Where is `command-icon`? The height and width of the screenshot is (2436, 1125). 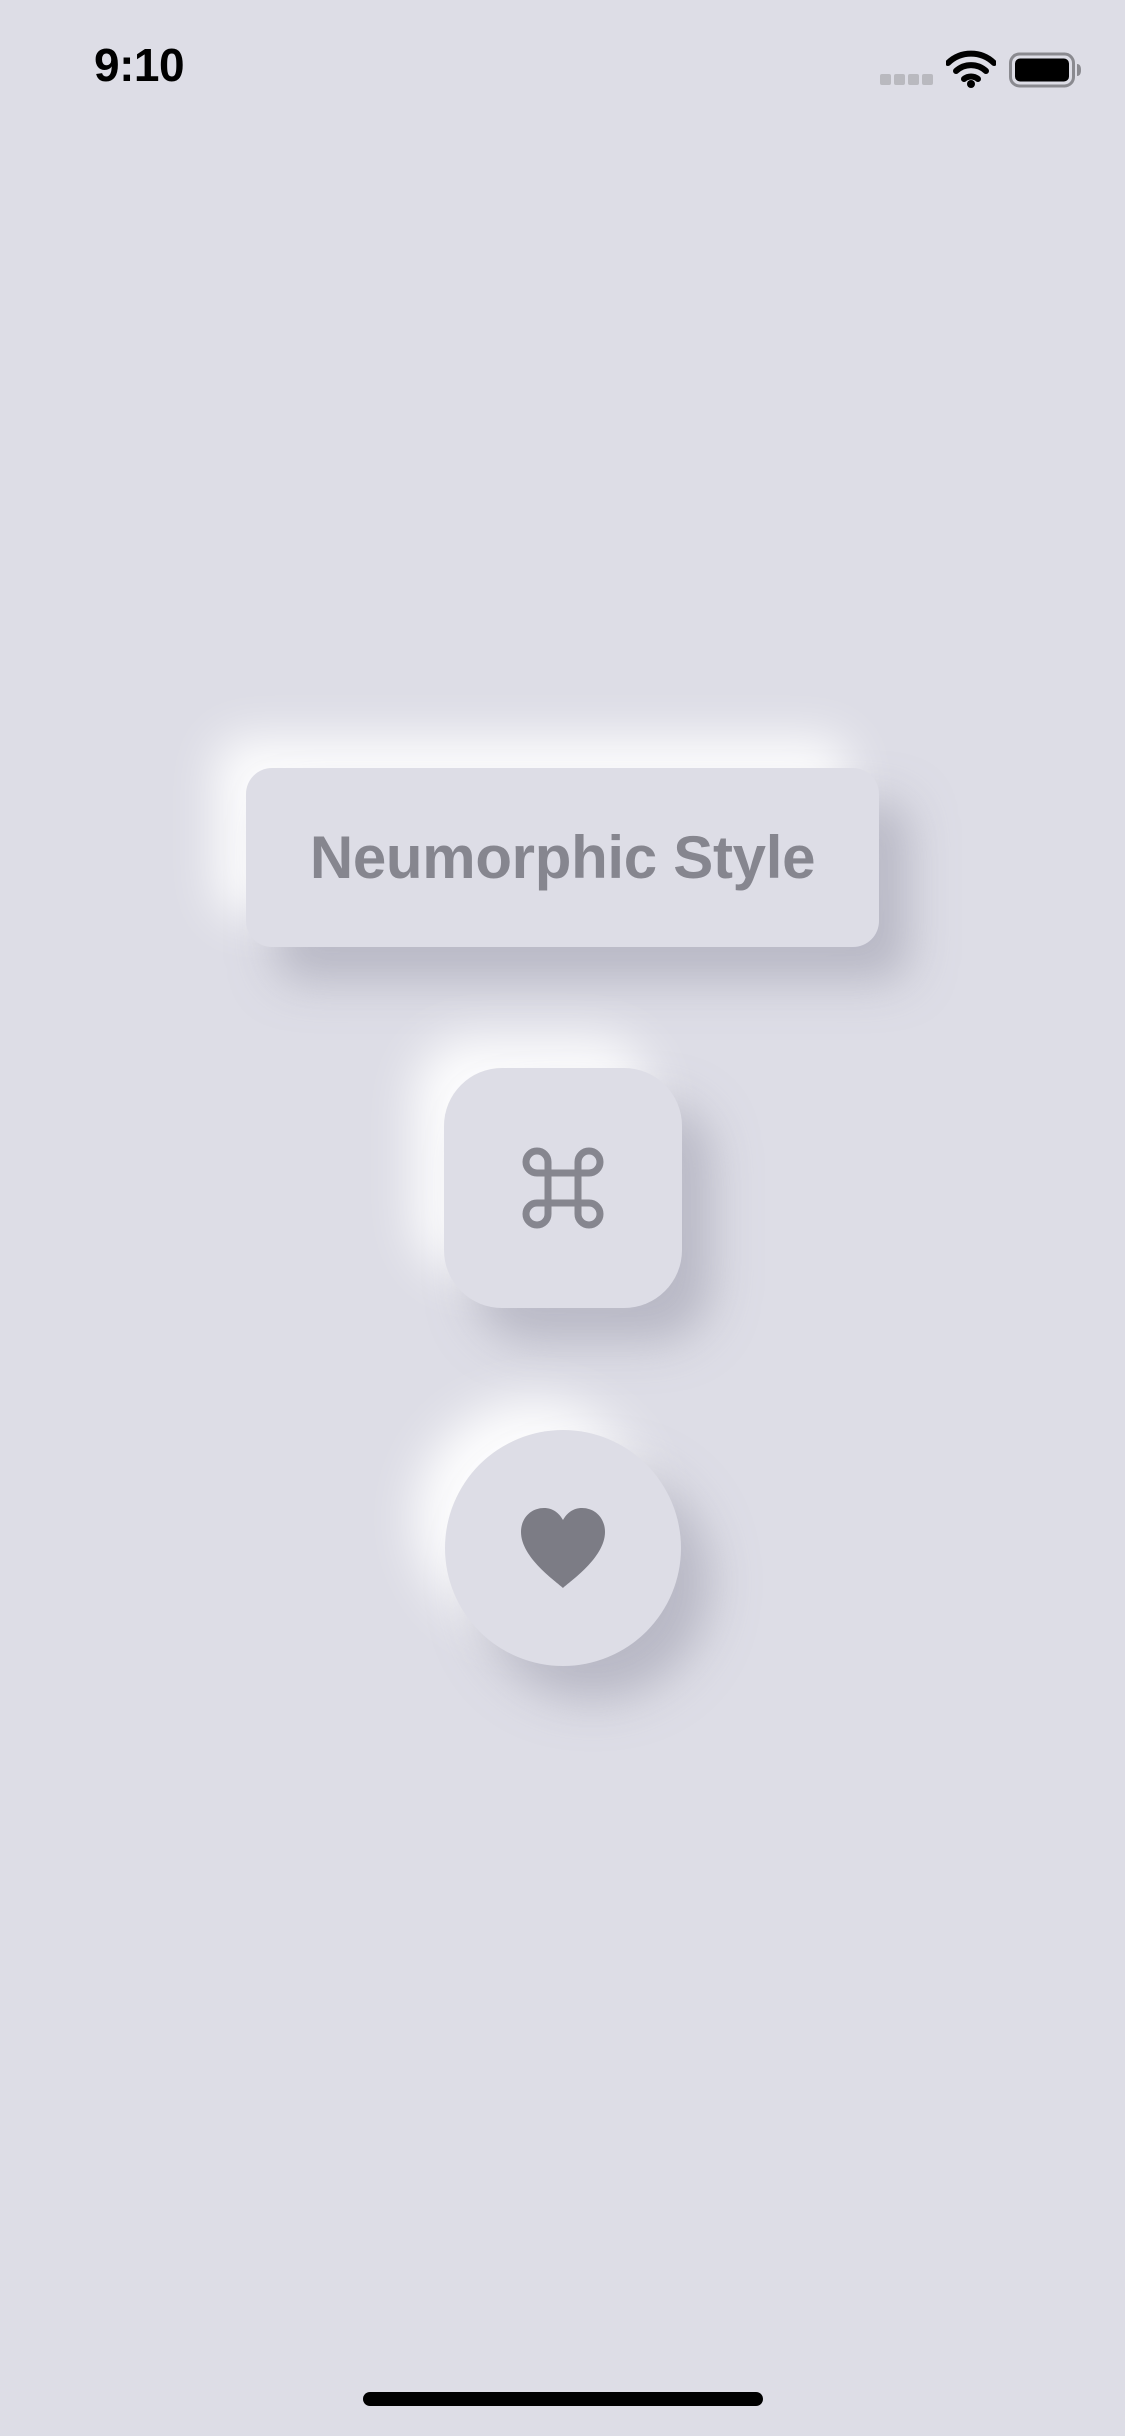
command-icon is located at coordinates (563, 1188).